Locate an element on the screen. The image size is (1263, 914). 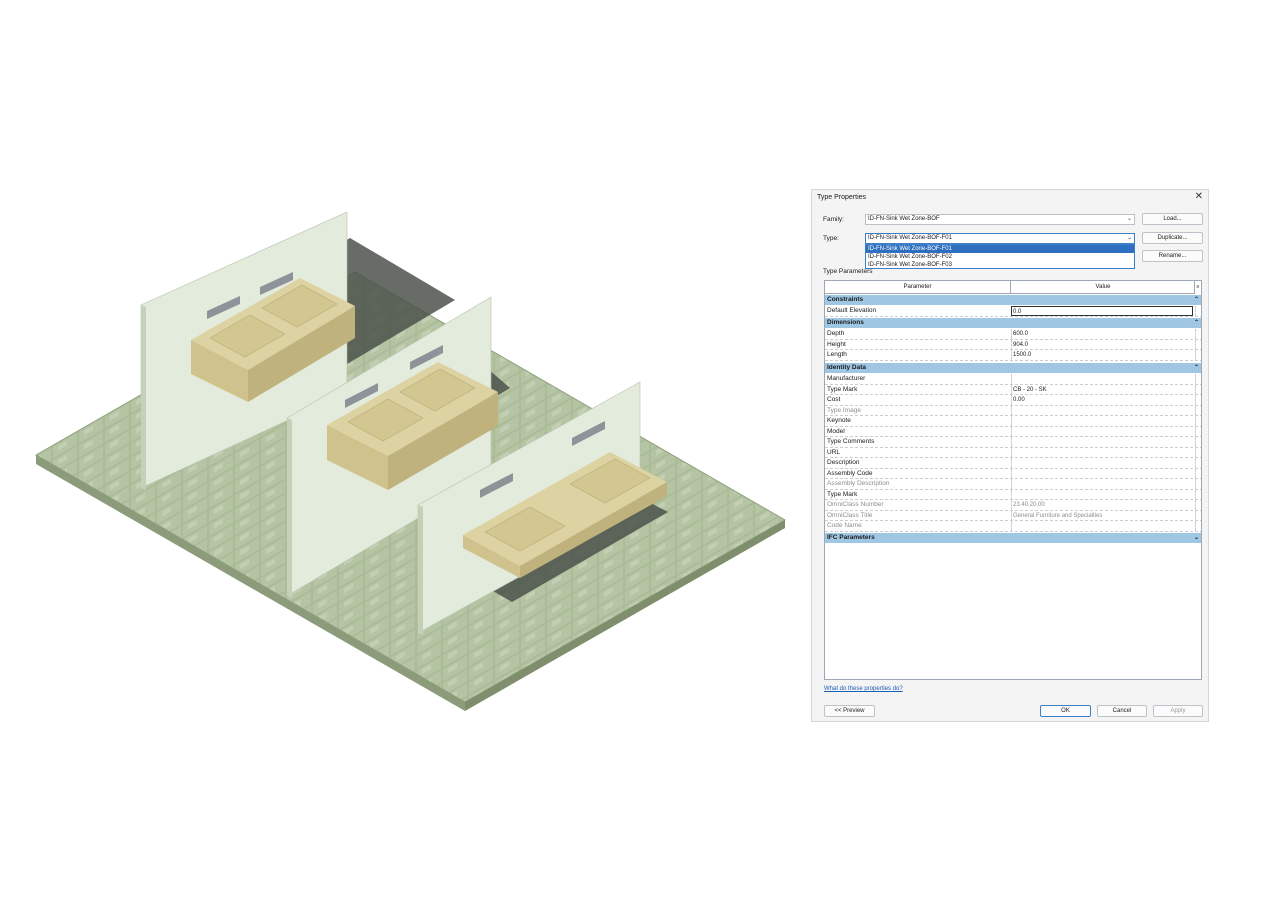
type-option: ID-FN-Sink Wet Zone-BOF-F03 is located at coordinates (1000, 265).